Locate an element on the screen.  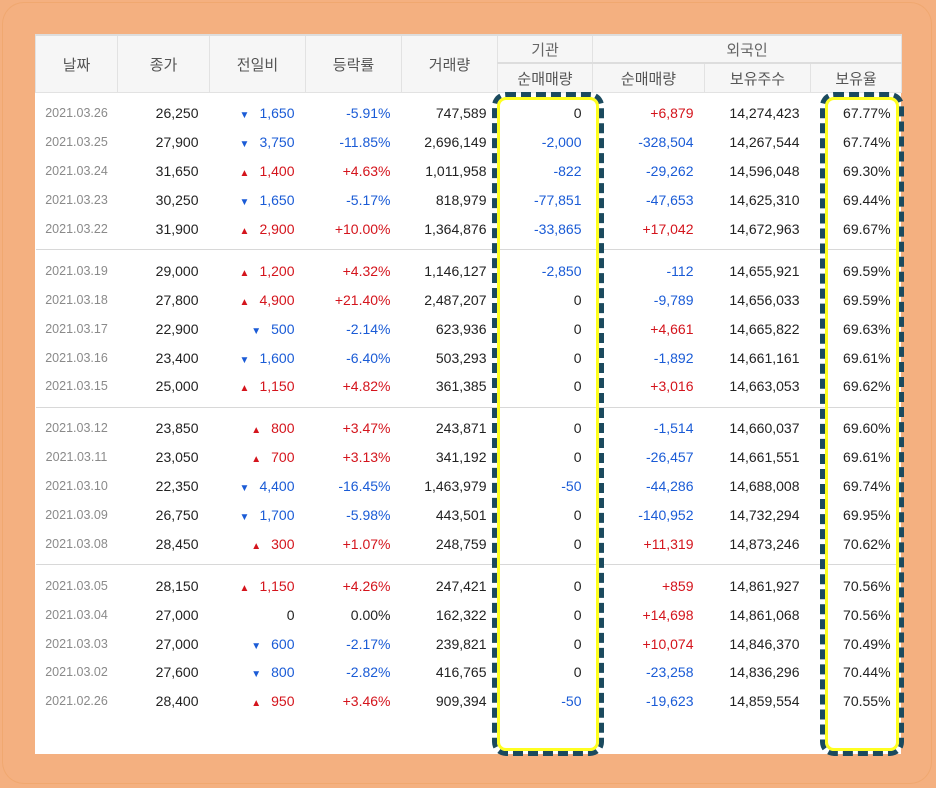
cell-change: ▲ 300 is located at coordinates (258, 543).